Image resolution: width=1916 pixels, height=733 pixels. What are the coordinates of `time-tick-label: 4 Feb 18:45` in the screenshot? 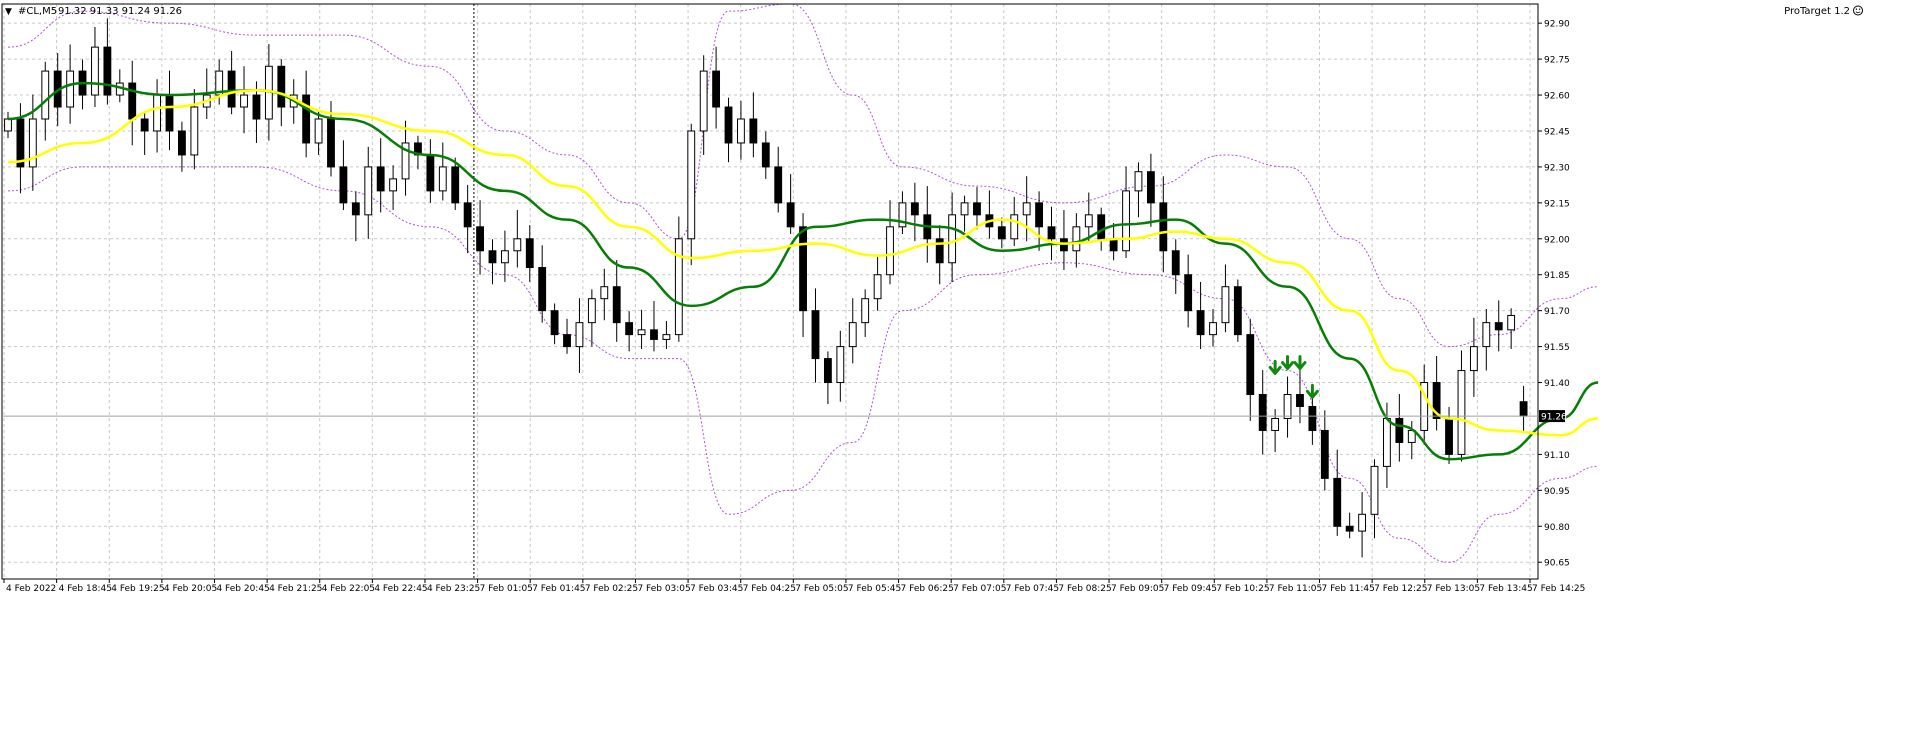 It's located at (85, 589).